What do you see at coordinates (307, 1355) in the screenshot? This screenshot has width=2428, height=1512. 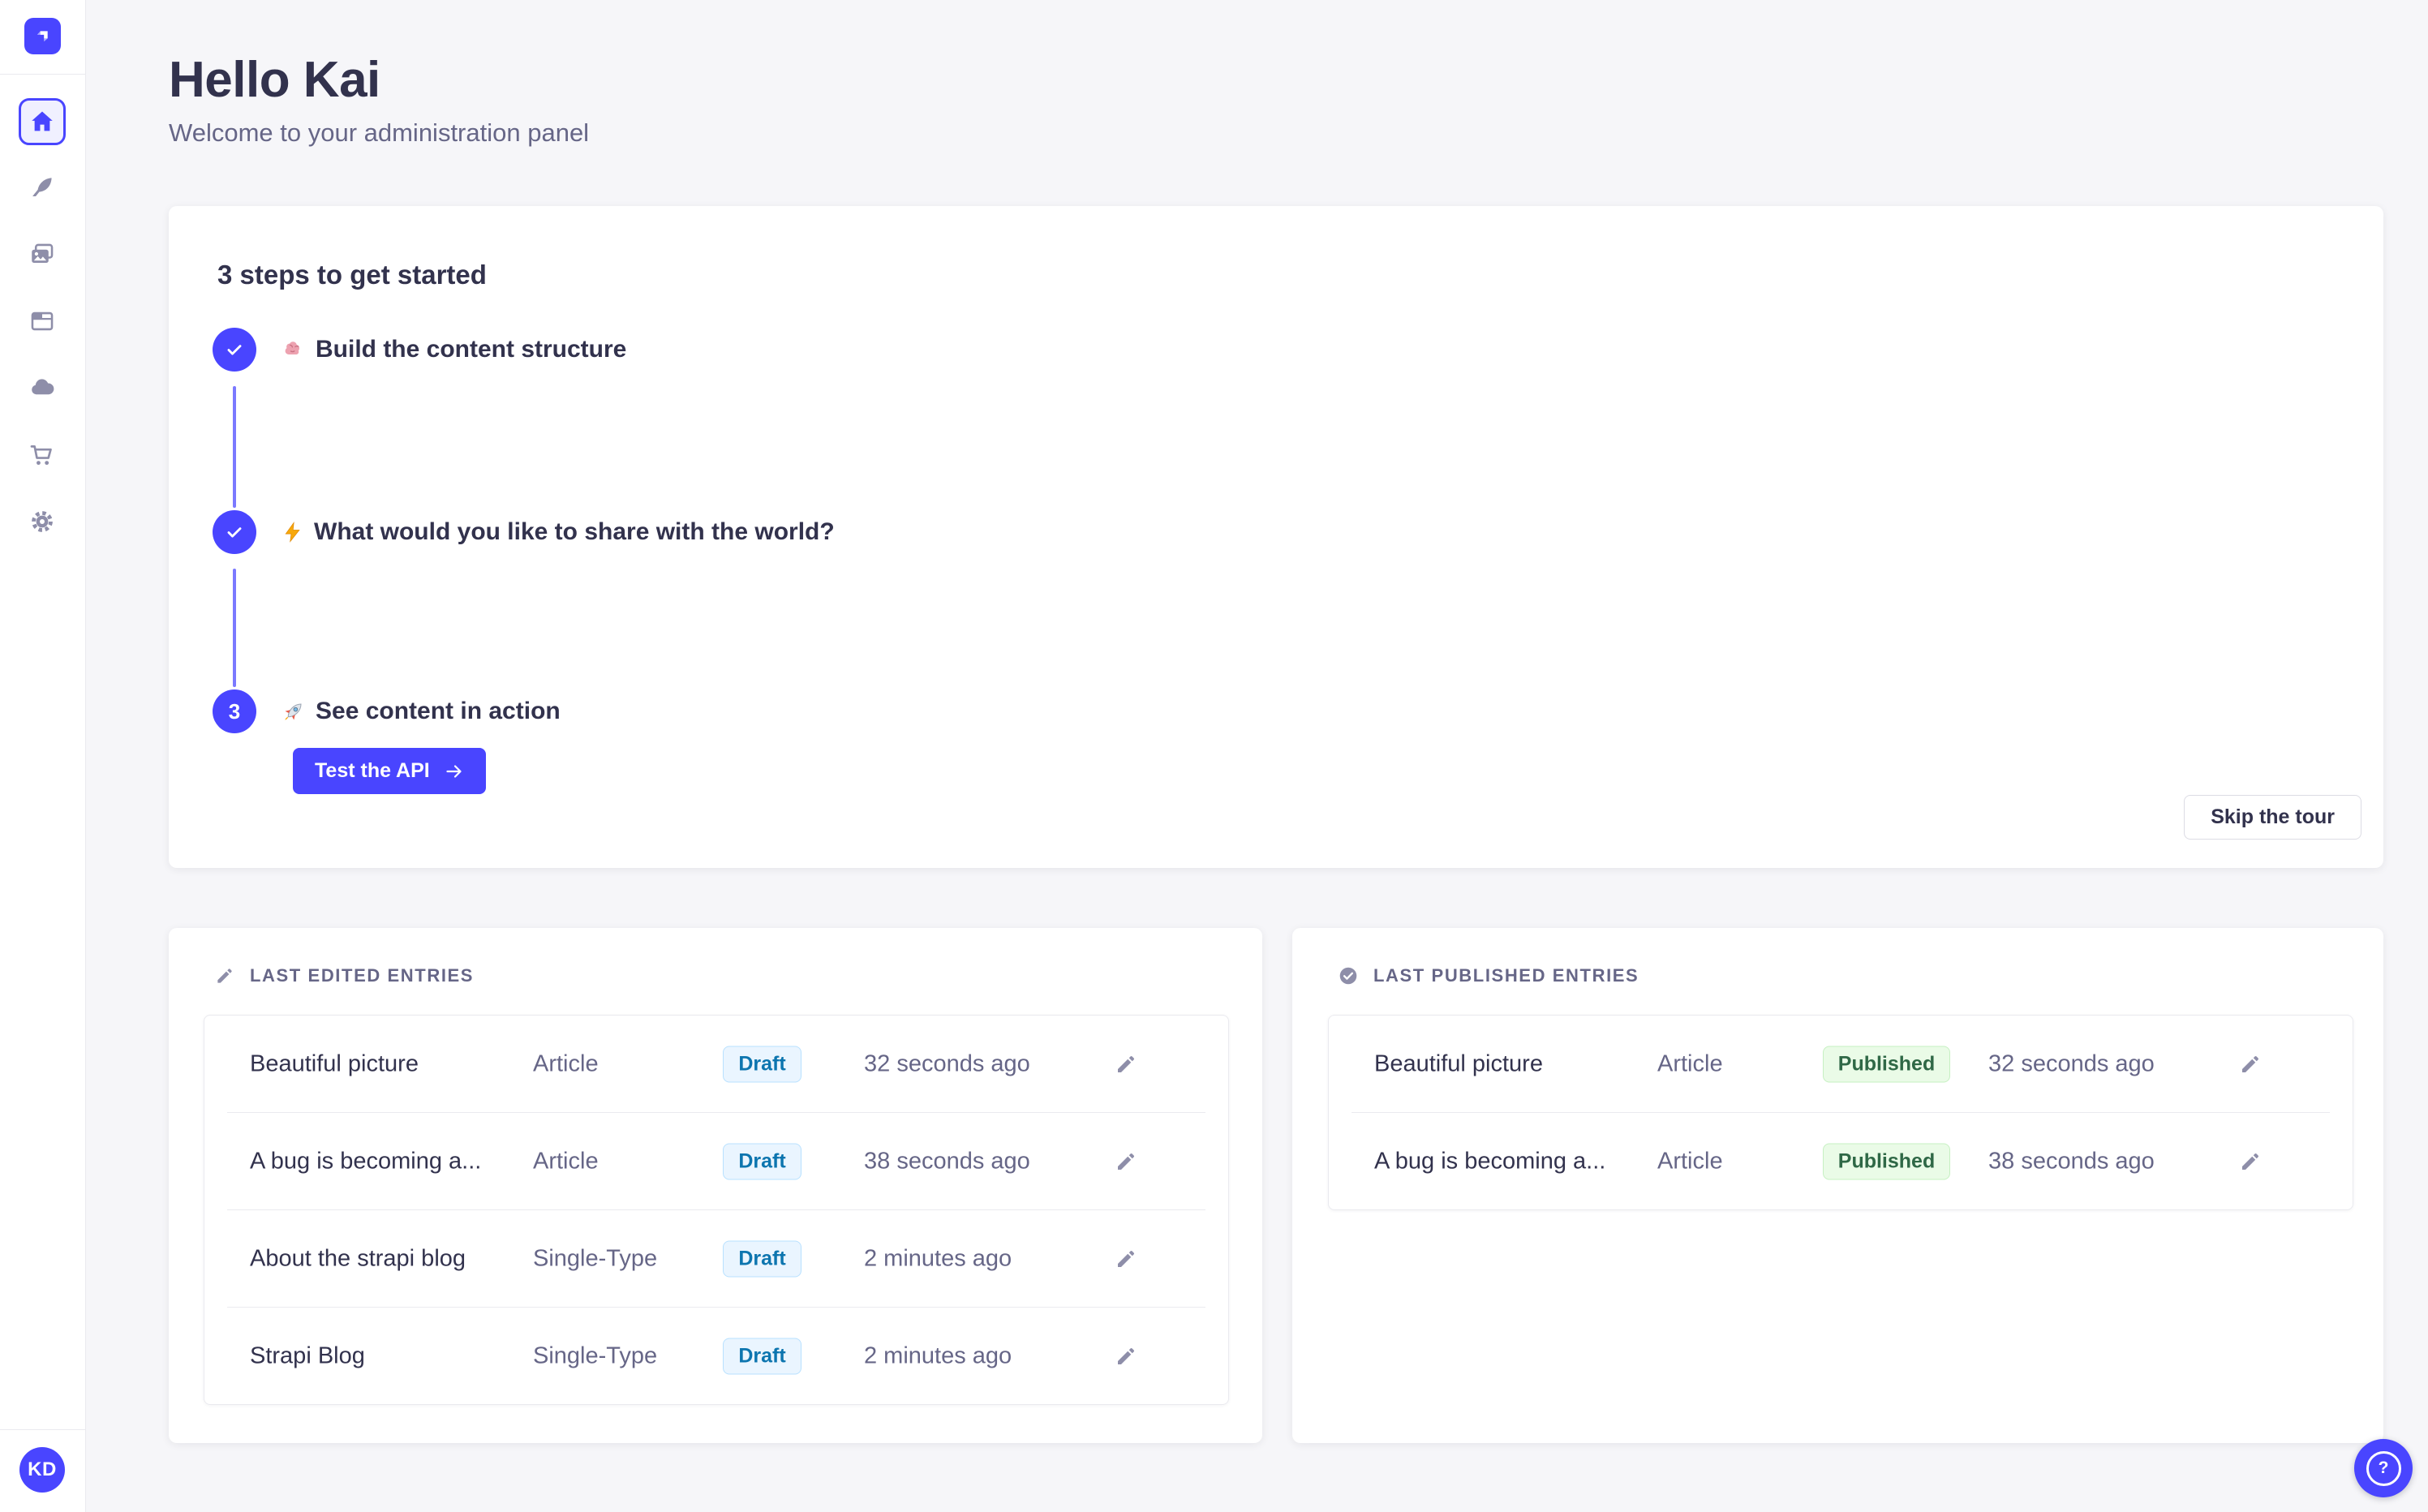 I see `entry-title: Strapi Blog` at bounding box center [307, 1355].